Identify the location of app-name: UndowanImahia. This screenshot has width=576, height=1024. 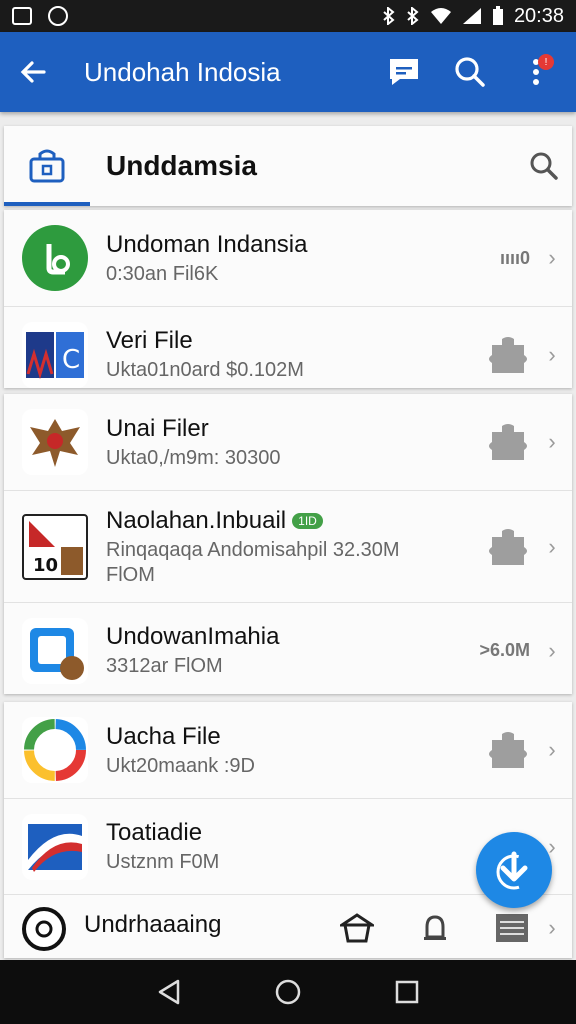
(193, 636).